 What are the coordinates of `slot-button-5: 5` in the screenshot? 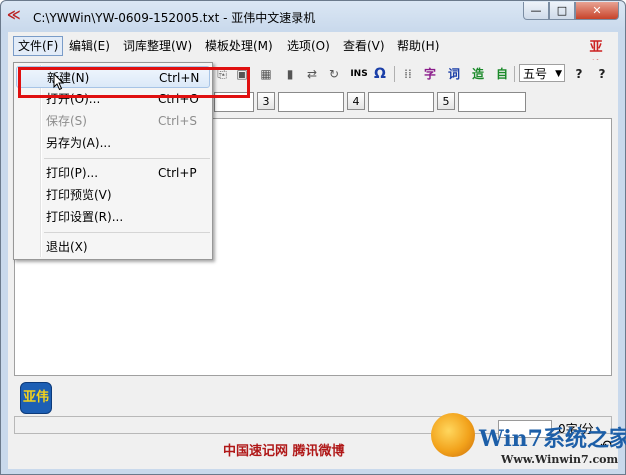 It's located at (446, 101).